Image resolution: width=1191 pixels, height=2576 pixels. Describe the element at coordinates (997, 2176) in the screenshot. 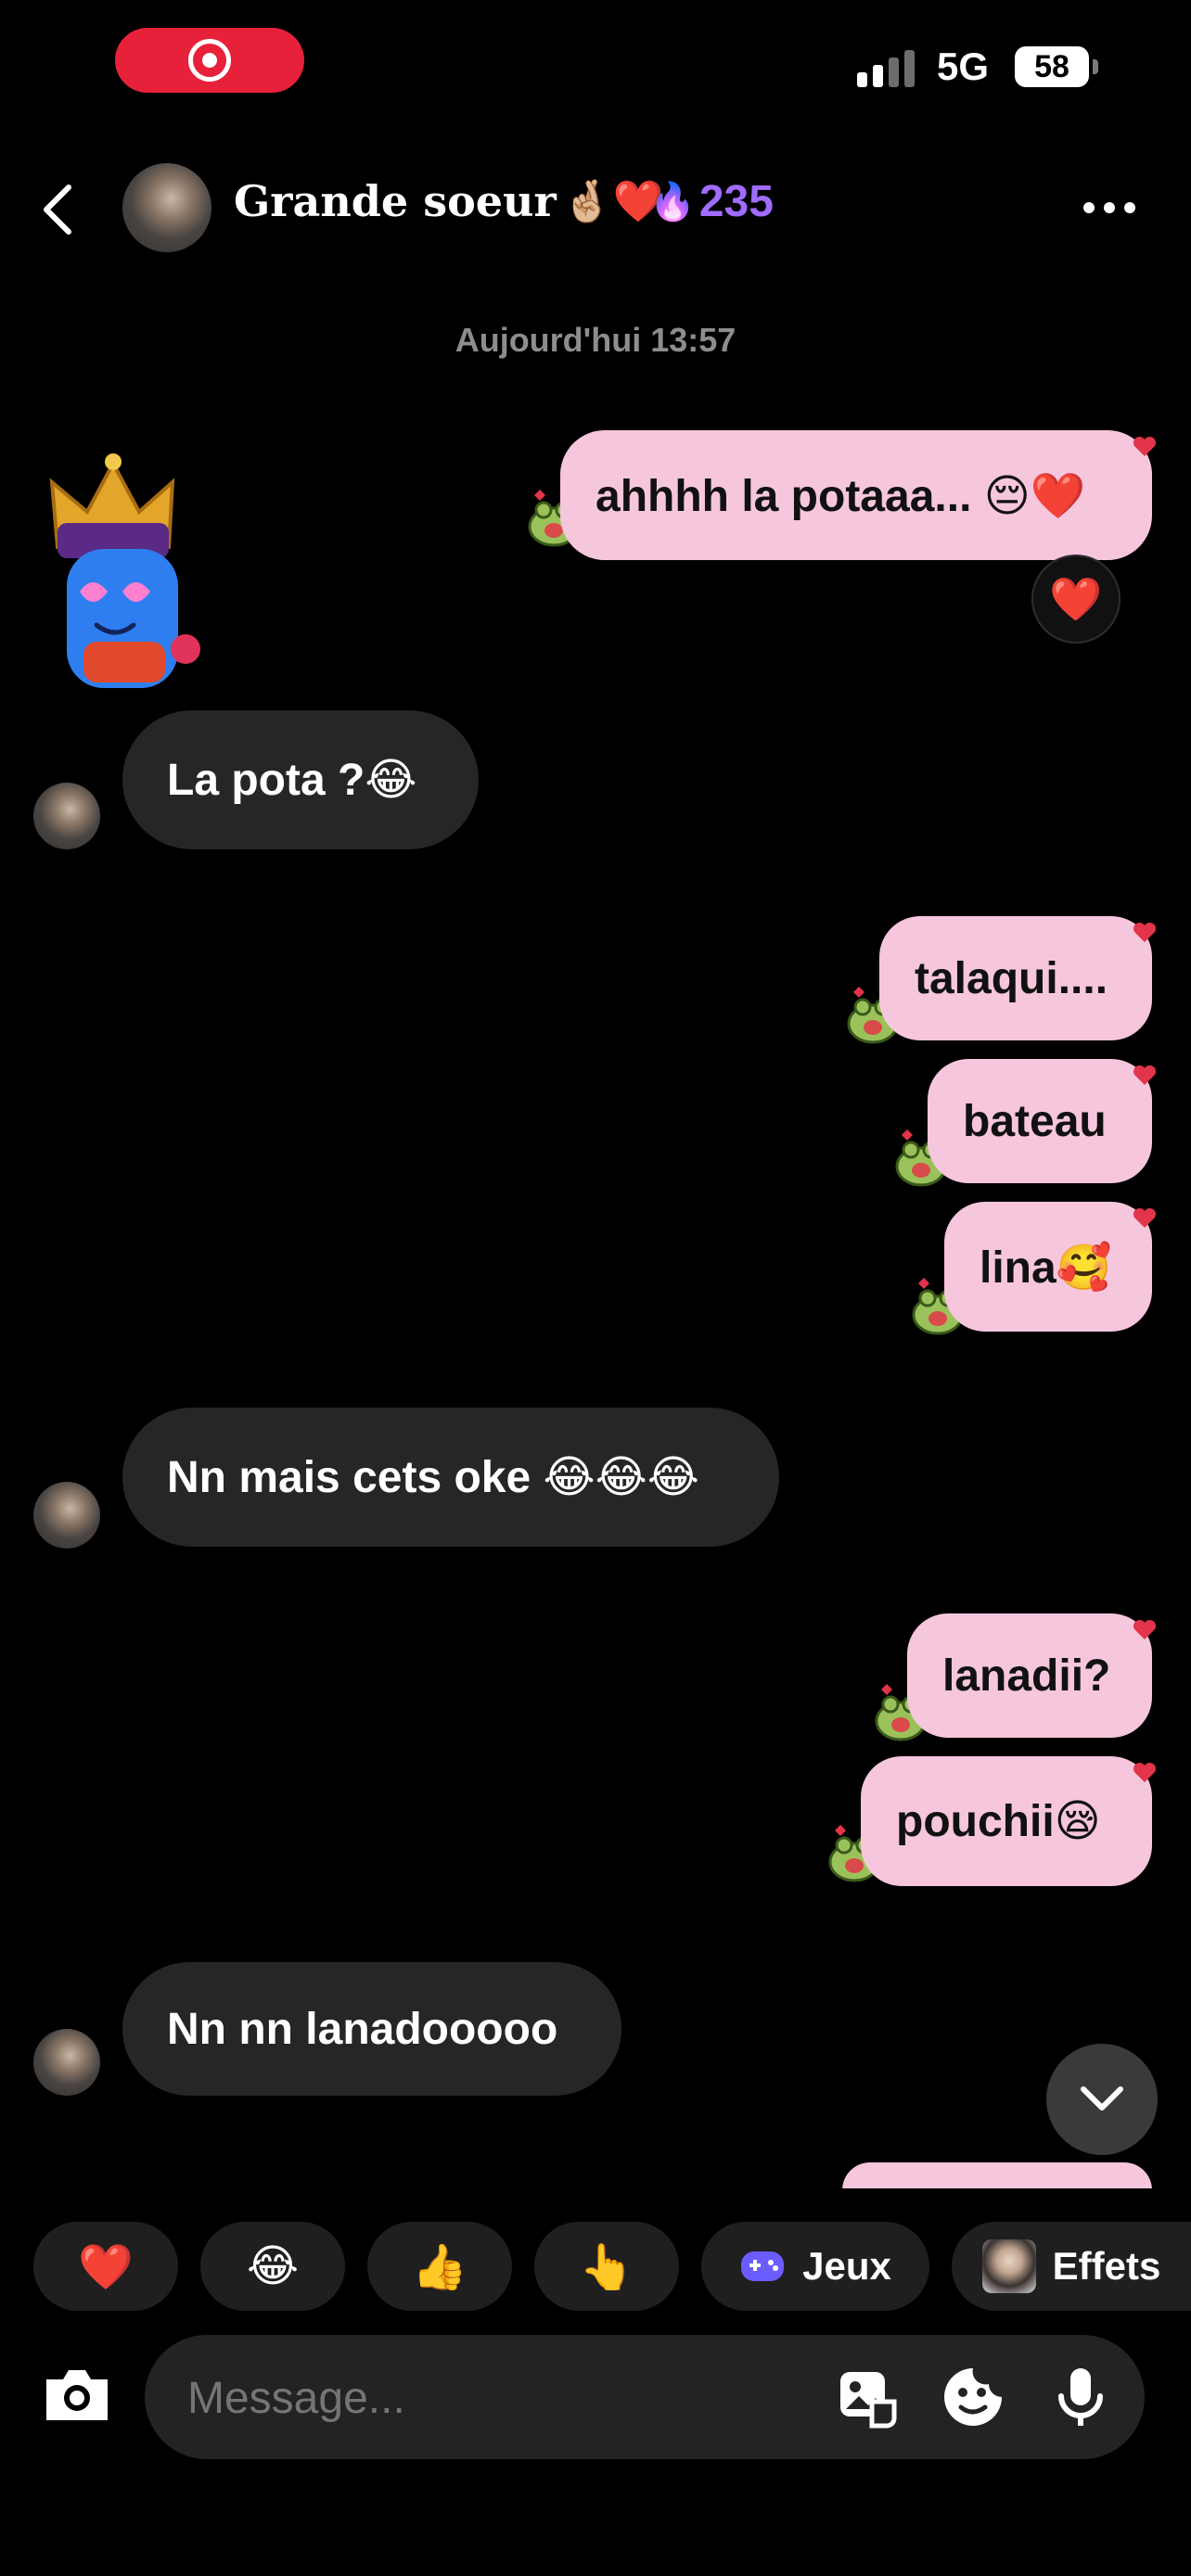

I see `outgoing-message-partial` at that location.